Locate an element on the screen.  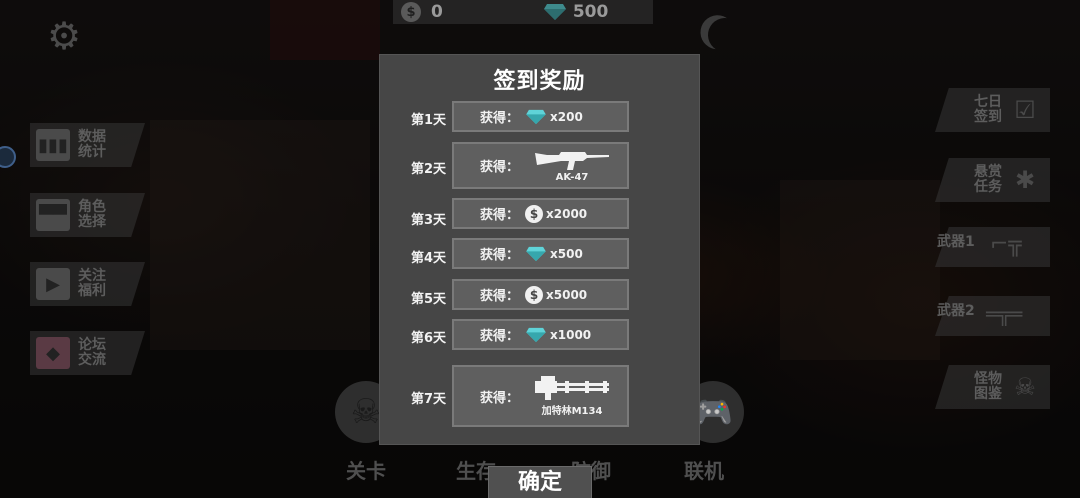
day-label: 第1天 is located at coordinates (429, 120).